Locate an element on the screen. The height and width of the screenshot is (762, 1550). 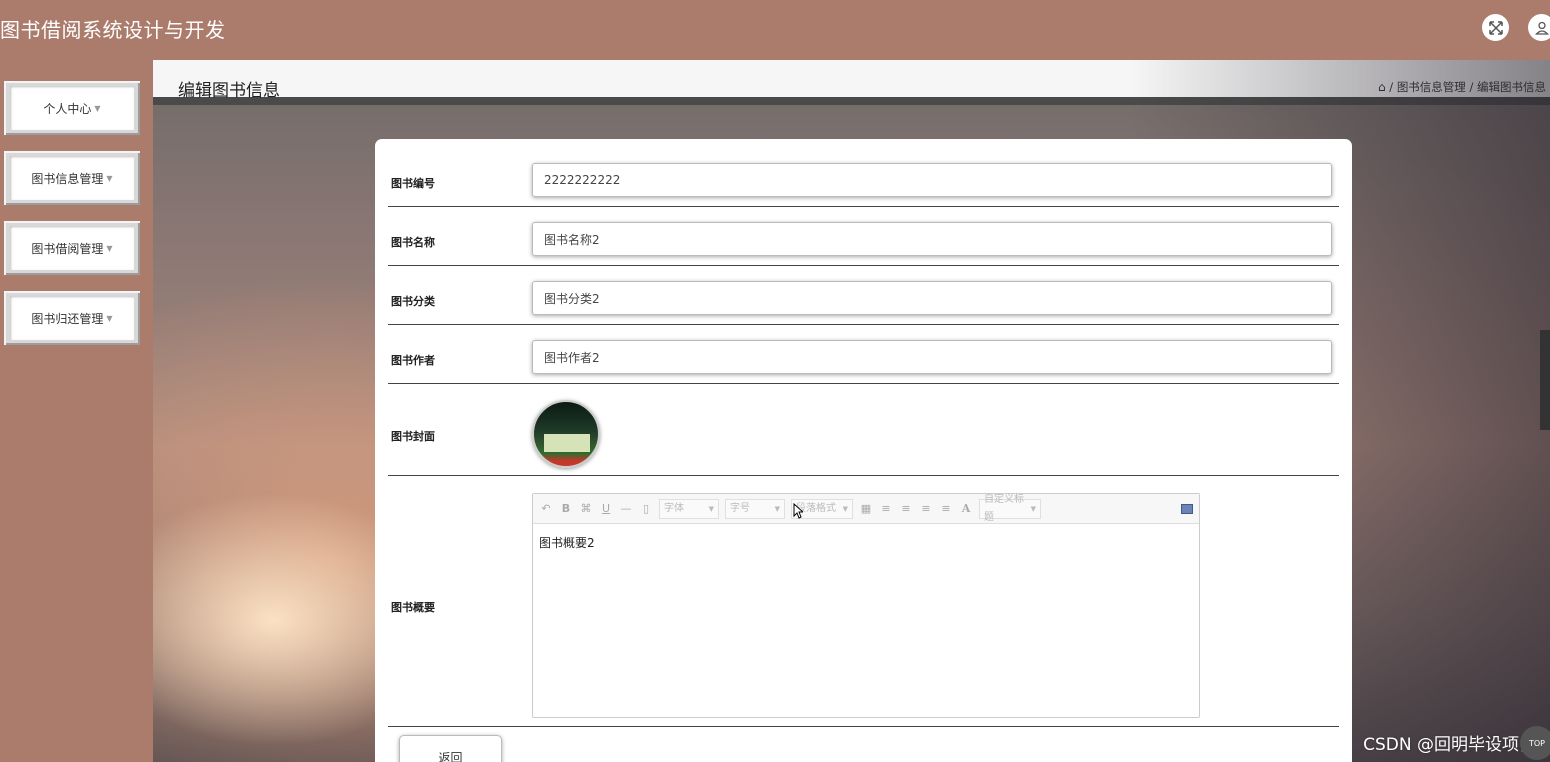
book-name-input is located at coordinates (932, 239).